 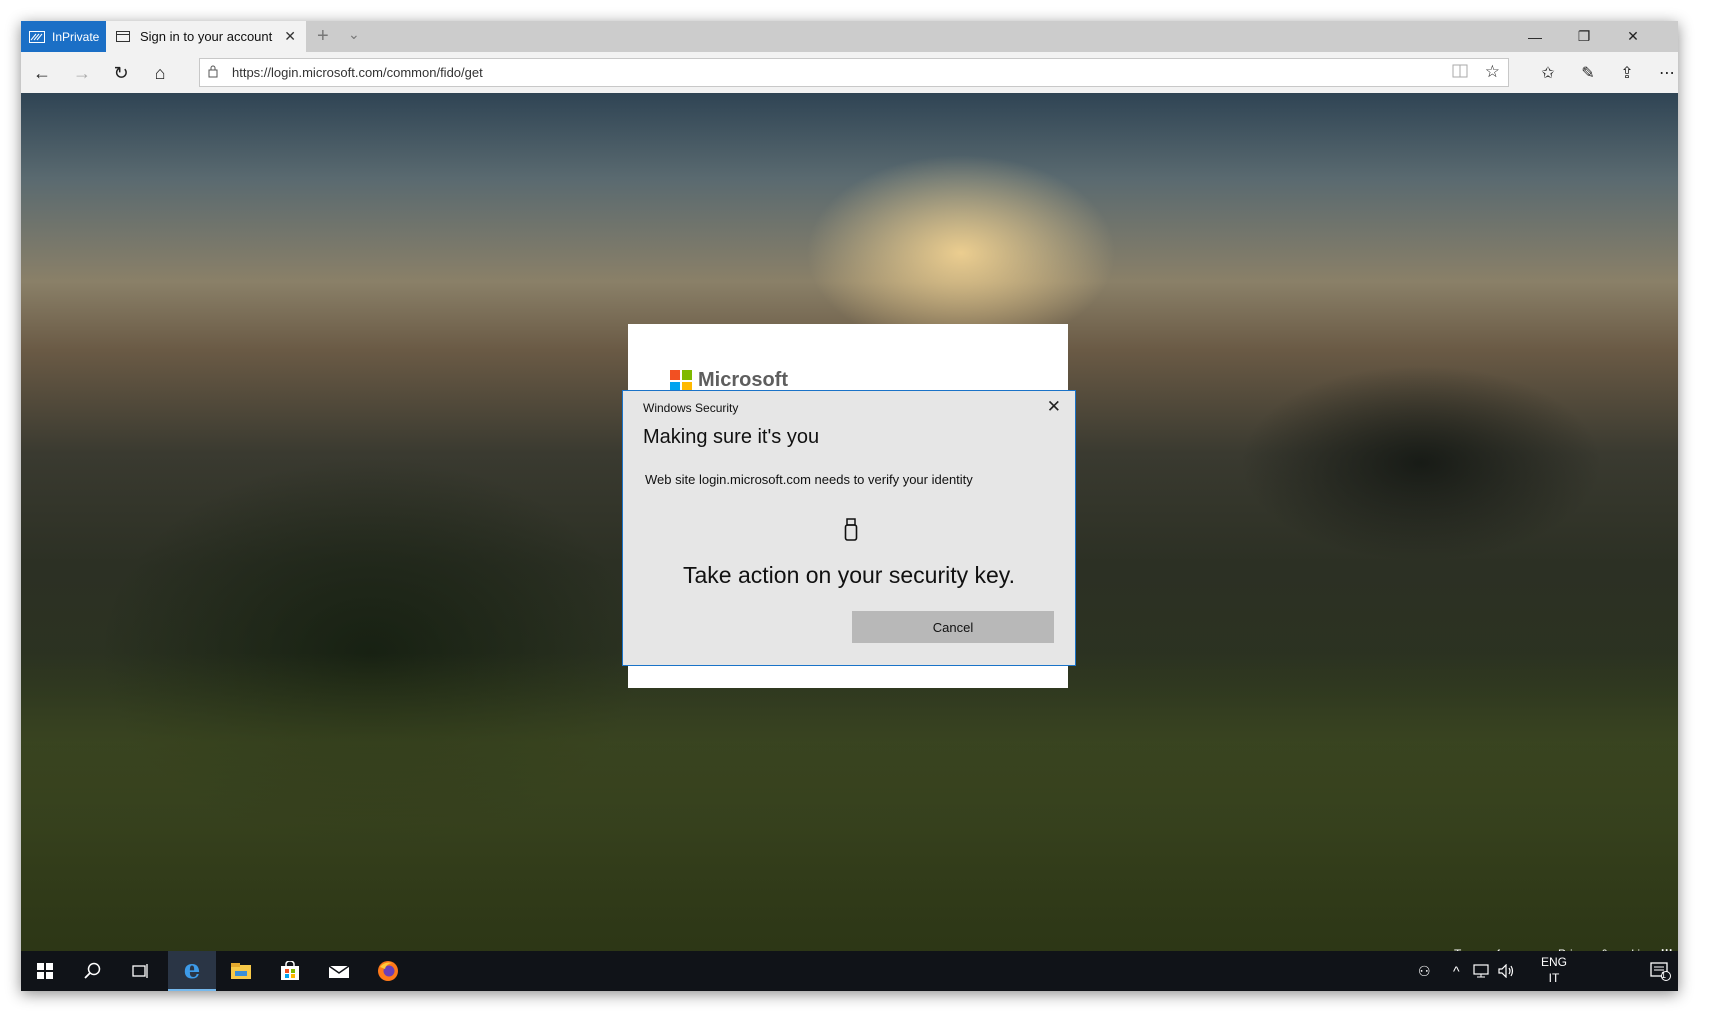 I want to click on microsoft-logo: Microsoft, so click(x=729, y=380).